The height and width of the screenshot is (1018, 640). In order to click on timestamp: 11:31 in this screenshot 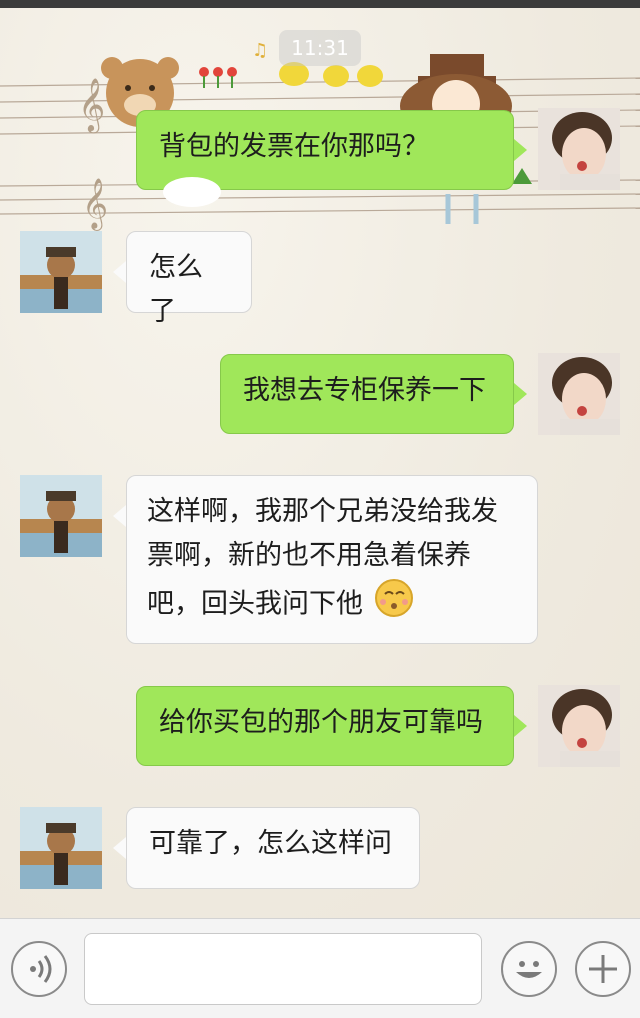, I will do `click(320, 48)`.